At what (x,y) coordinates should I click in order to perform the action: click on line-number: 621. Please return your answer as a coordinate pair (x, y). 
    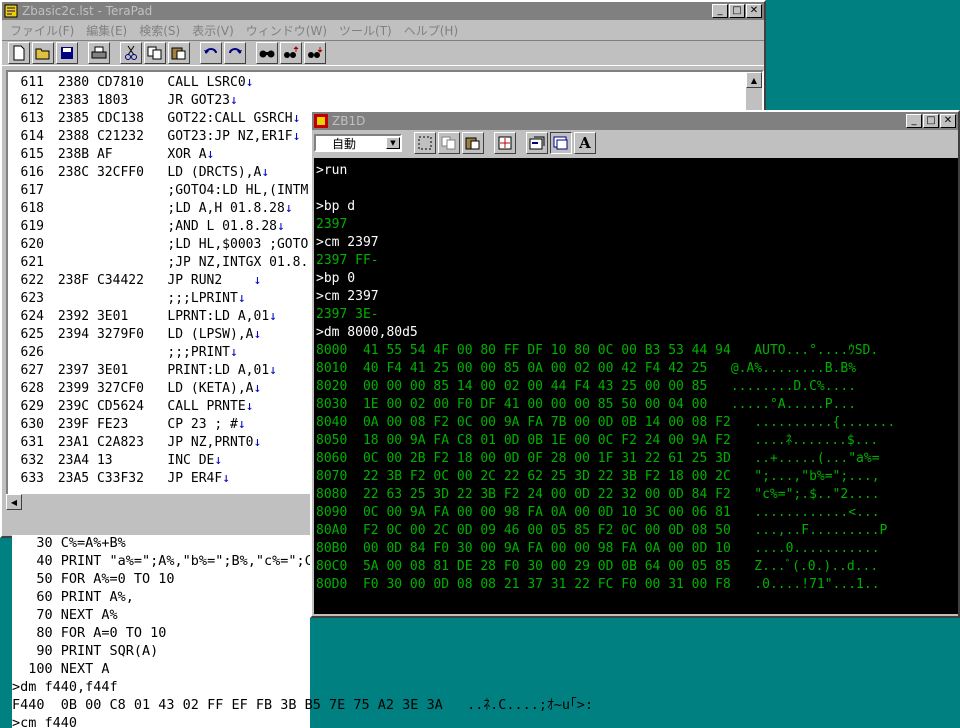
    Looking at the image, I should click on (32, 262).